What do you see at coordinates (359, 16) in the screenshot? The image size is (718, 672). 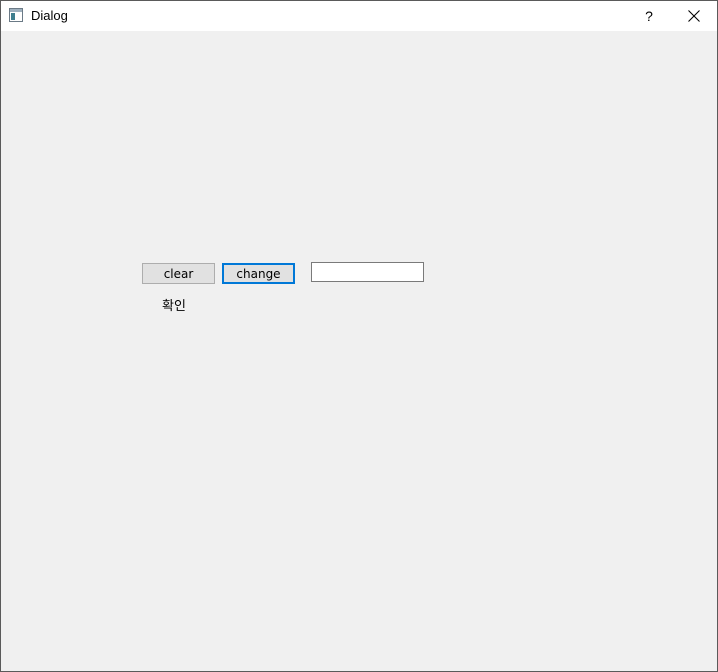 I see `title-bar: Dialog ?` at bounding box center [359, 16].